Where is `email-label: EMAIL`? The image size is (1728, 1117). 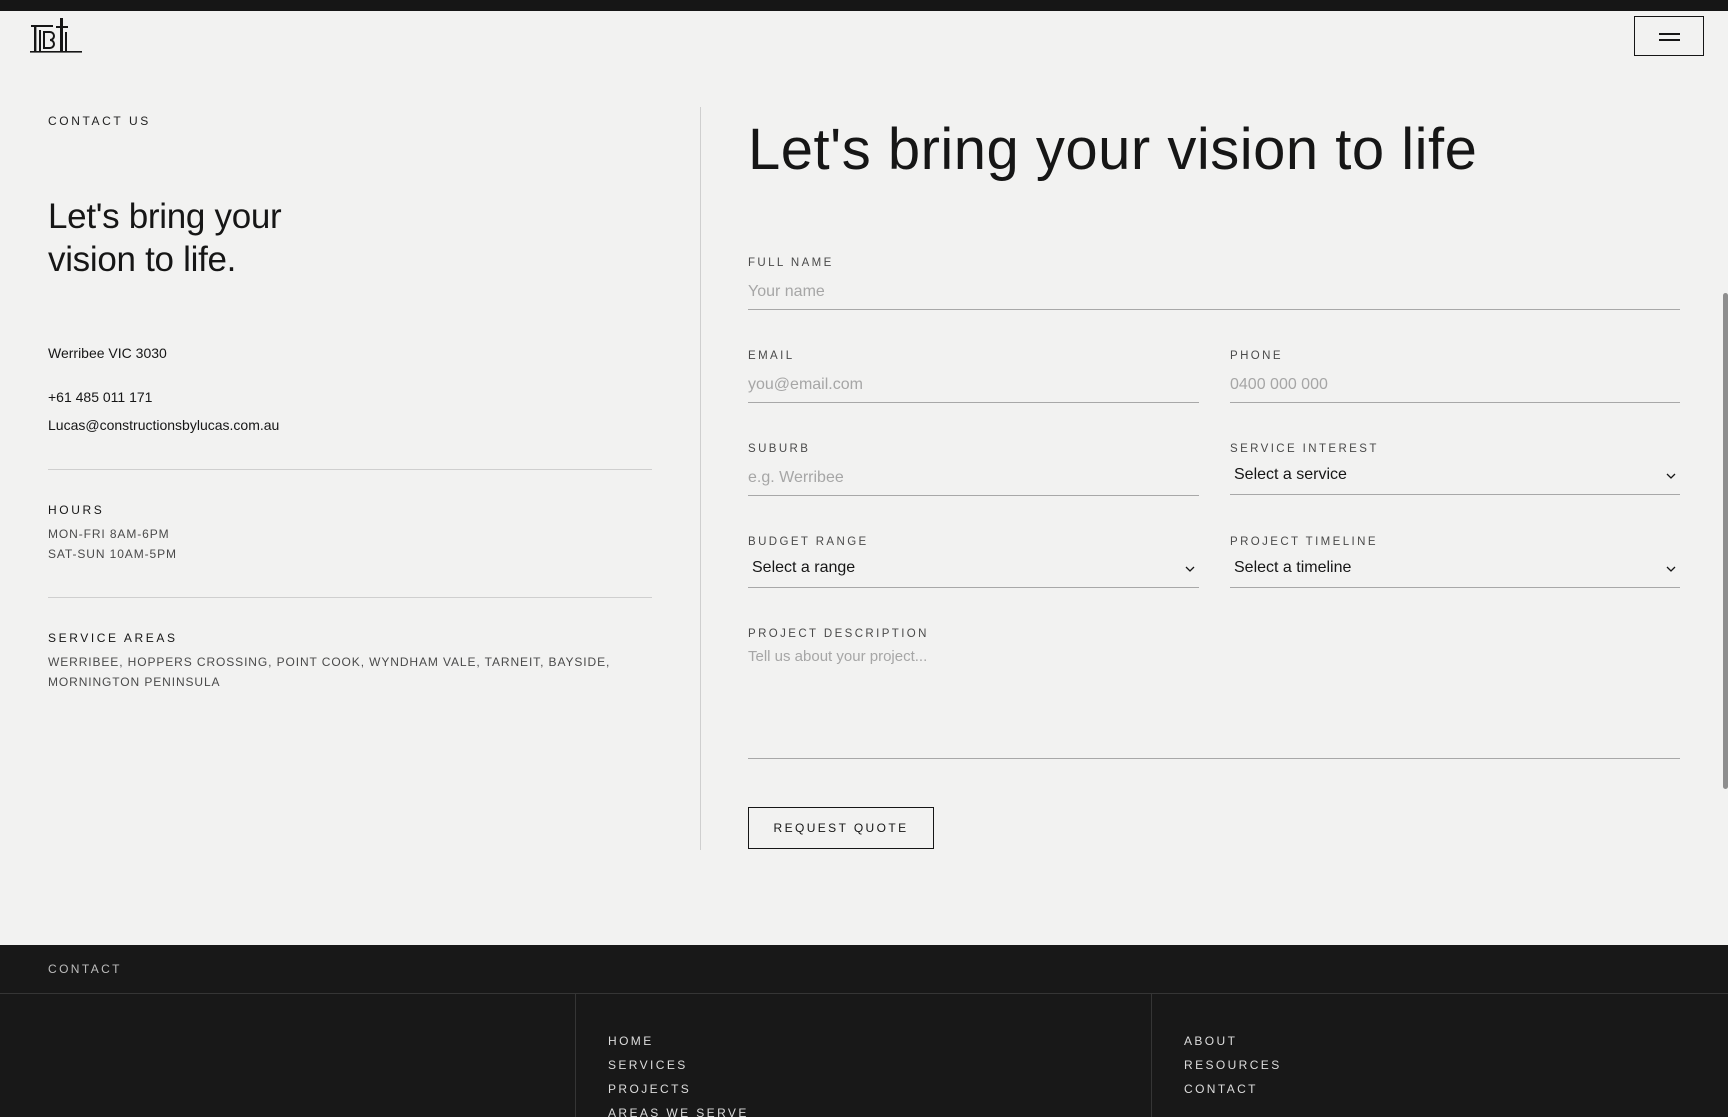 email-label: EMAIL is located at coordinates (771, 356).